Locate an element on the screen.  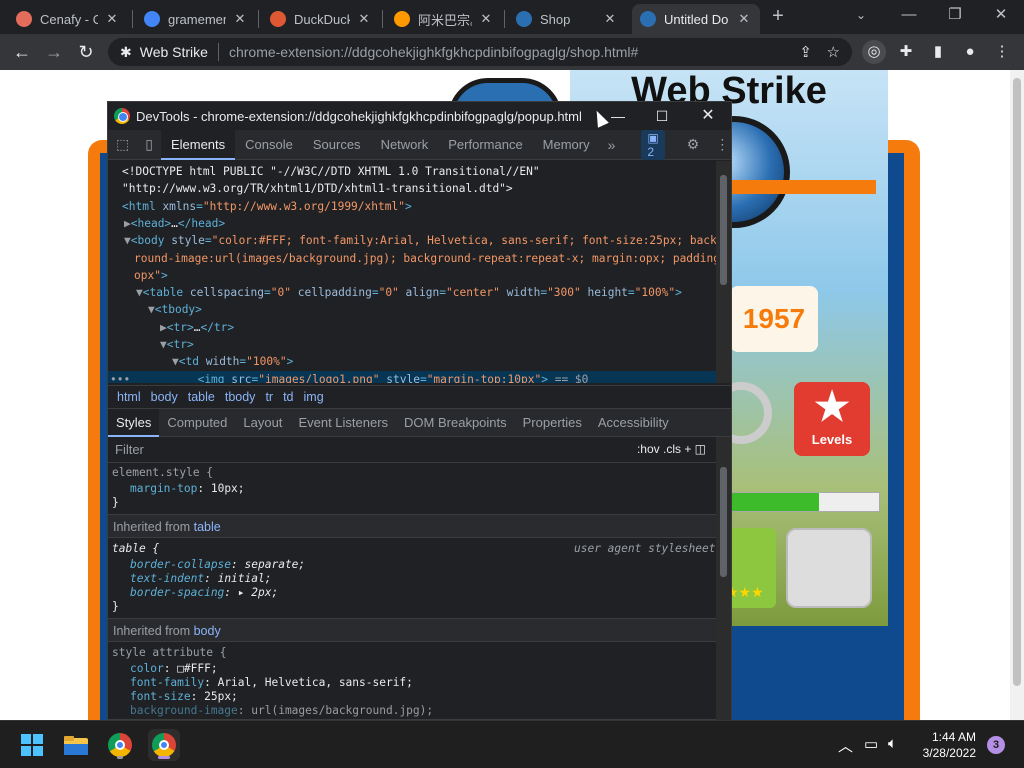
forward-button: → is located at coordinates (54, 52).